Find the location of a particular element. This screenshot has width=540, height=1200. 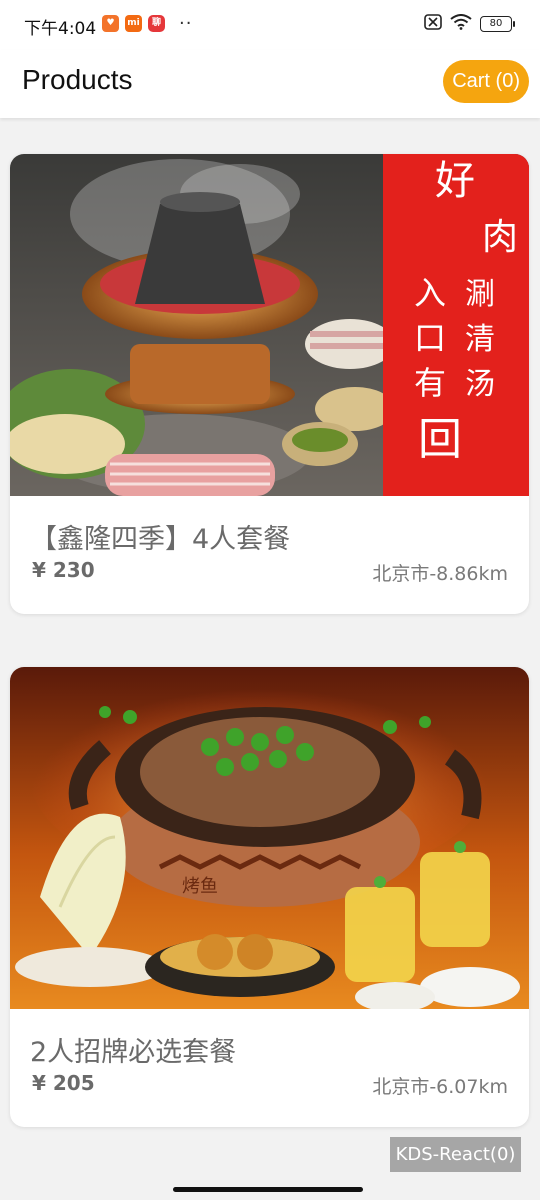

app-header: Products Cart (0) is located at coordinates (270, 84).